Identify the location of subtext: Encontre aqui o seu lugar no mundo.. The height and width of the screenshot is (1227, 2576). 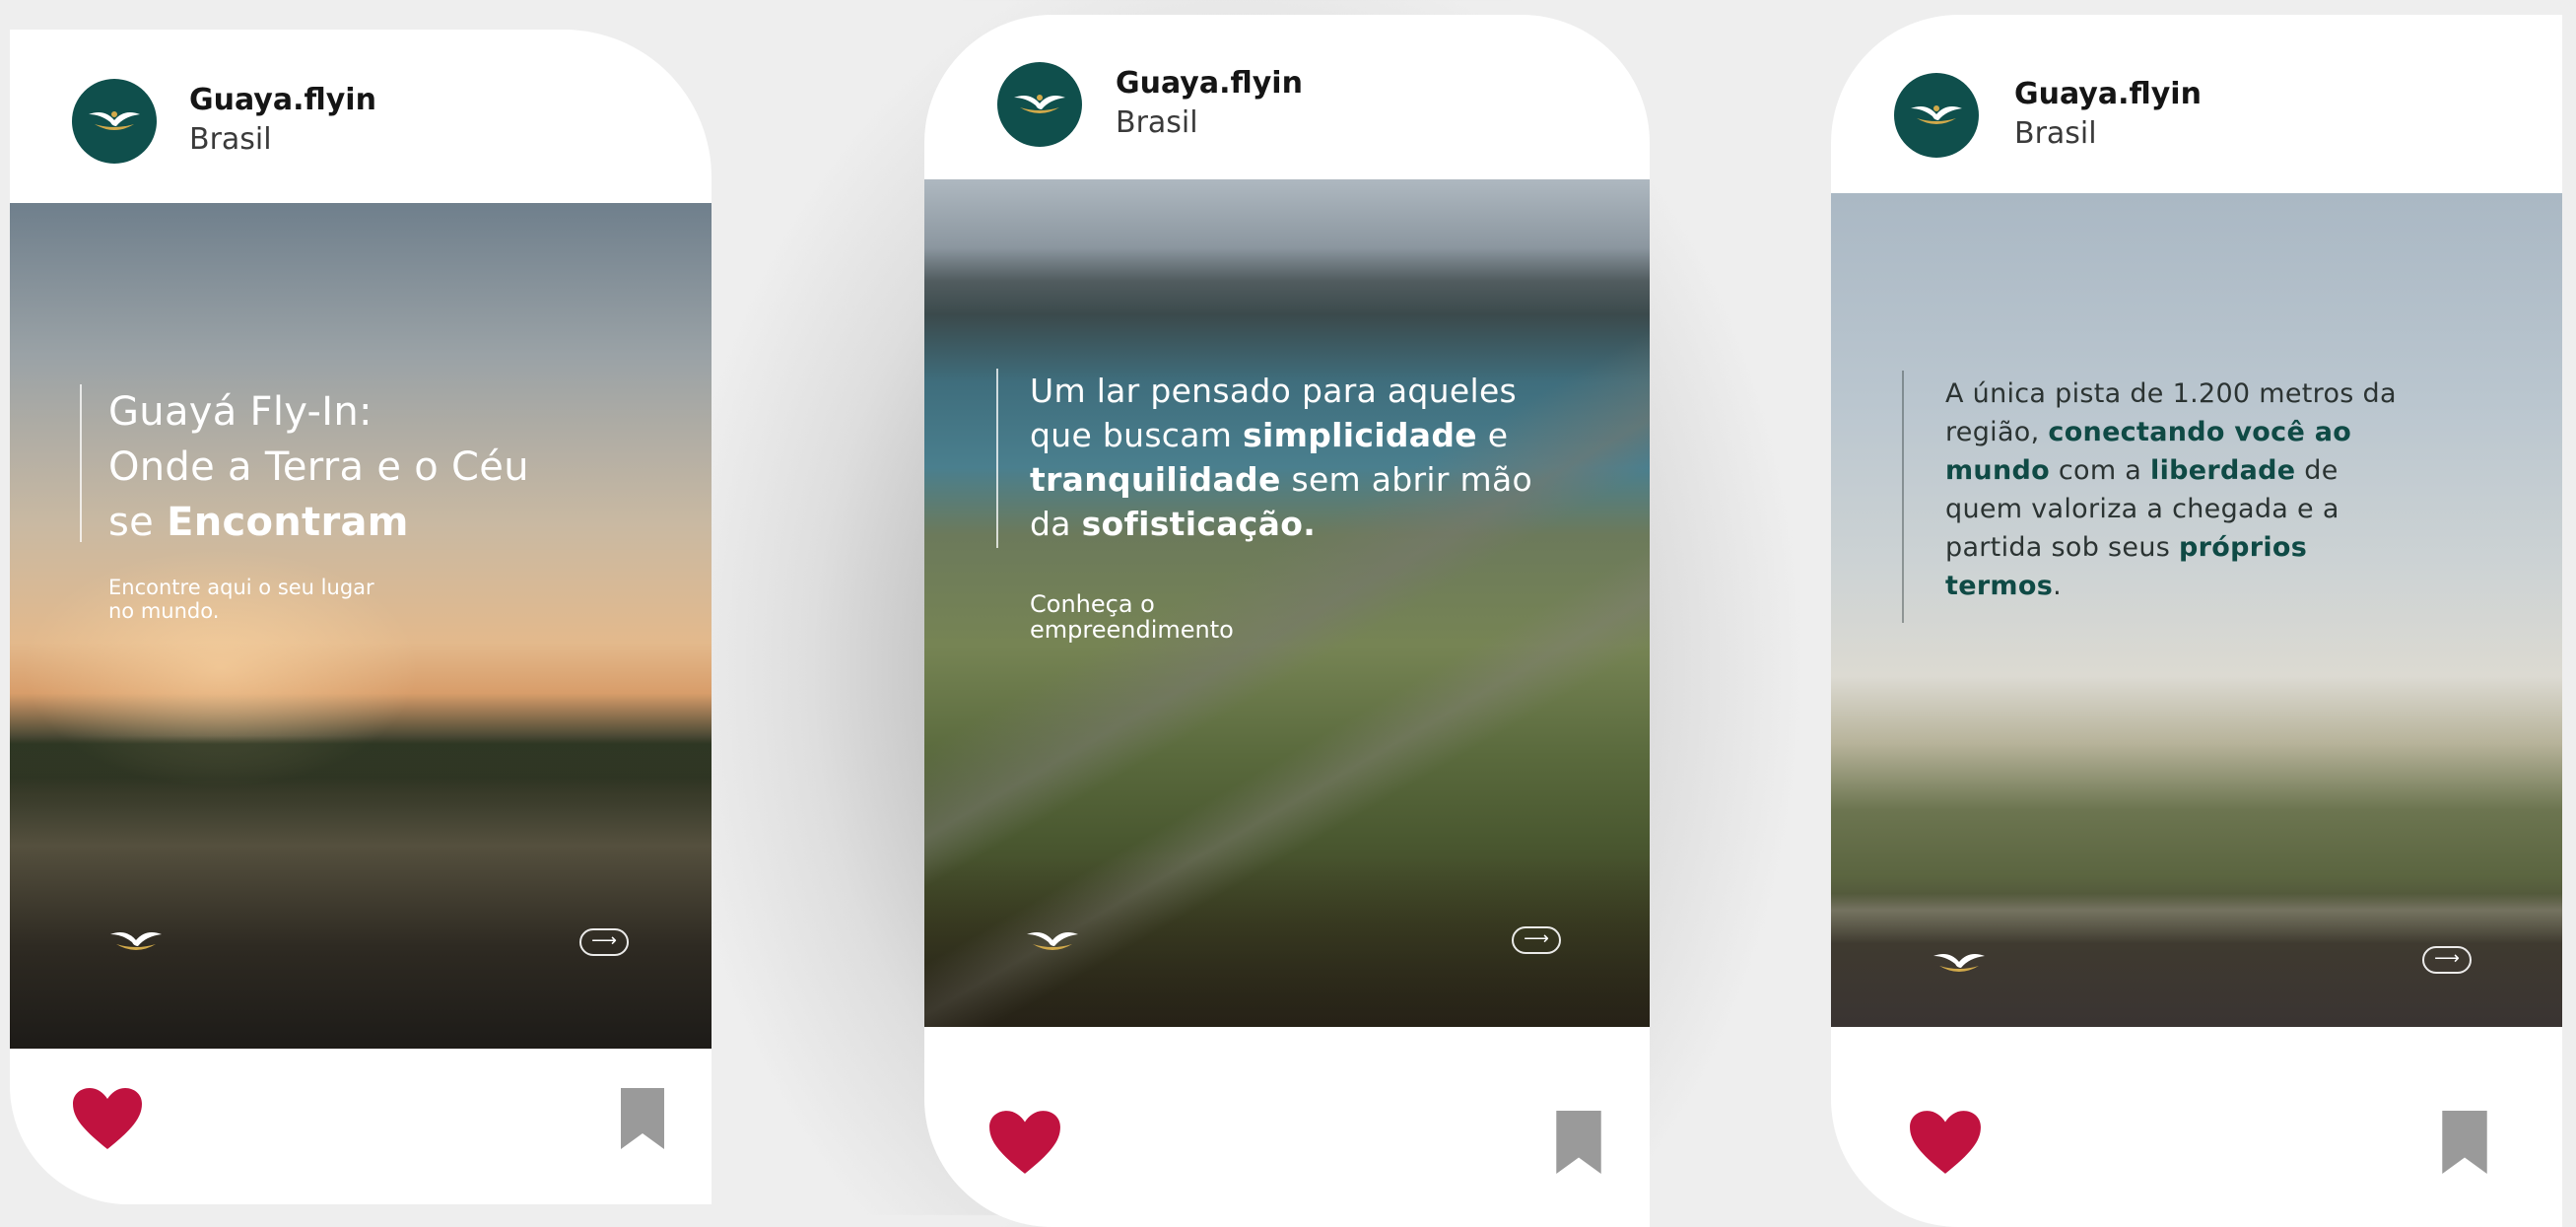
(241, 599).